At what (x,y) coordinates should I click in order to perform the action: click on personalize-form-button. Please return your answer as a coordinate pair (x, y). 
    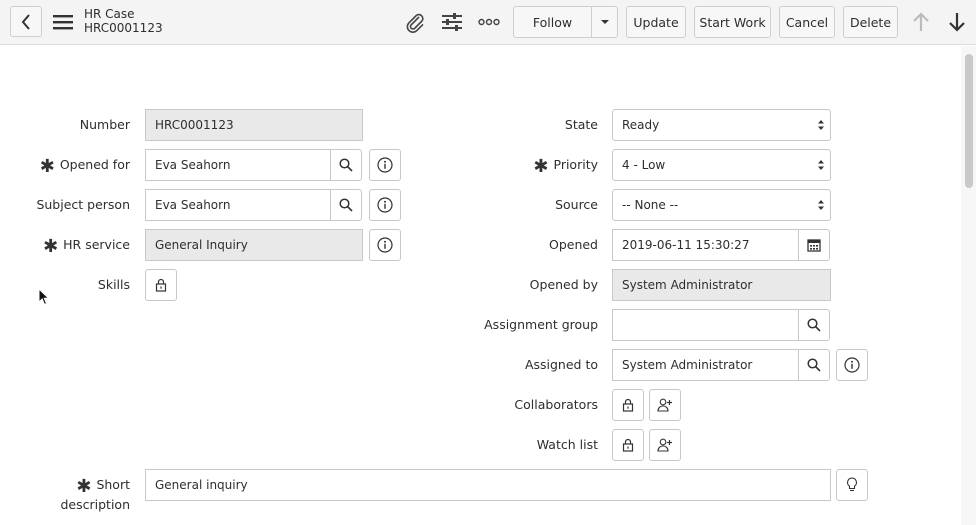
    Looking at the image, I should click on (452, 22).